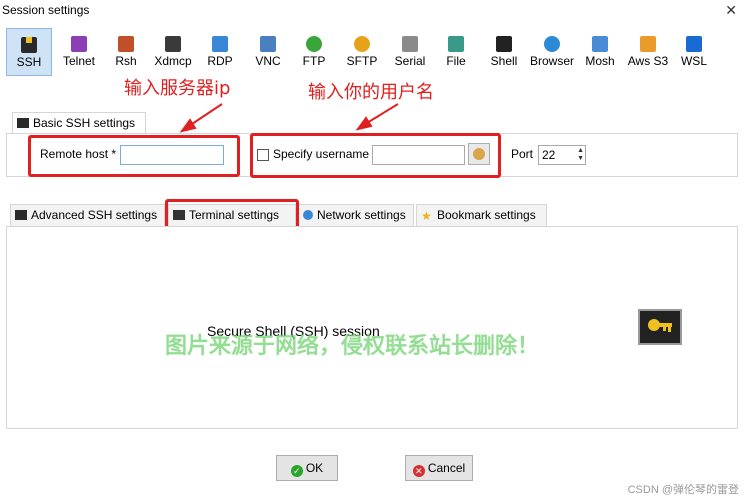 Image resolution: width=747 pixels, height=500 pixels. I want to click on tab-label: Basic SSH settings, so click(84, 123).